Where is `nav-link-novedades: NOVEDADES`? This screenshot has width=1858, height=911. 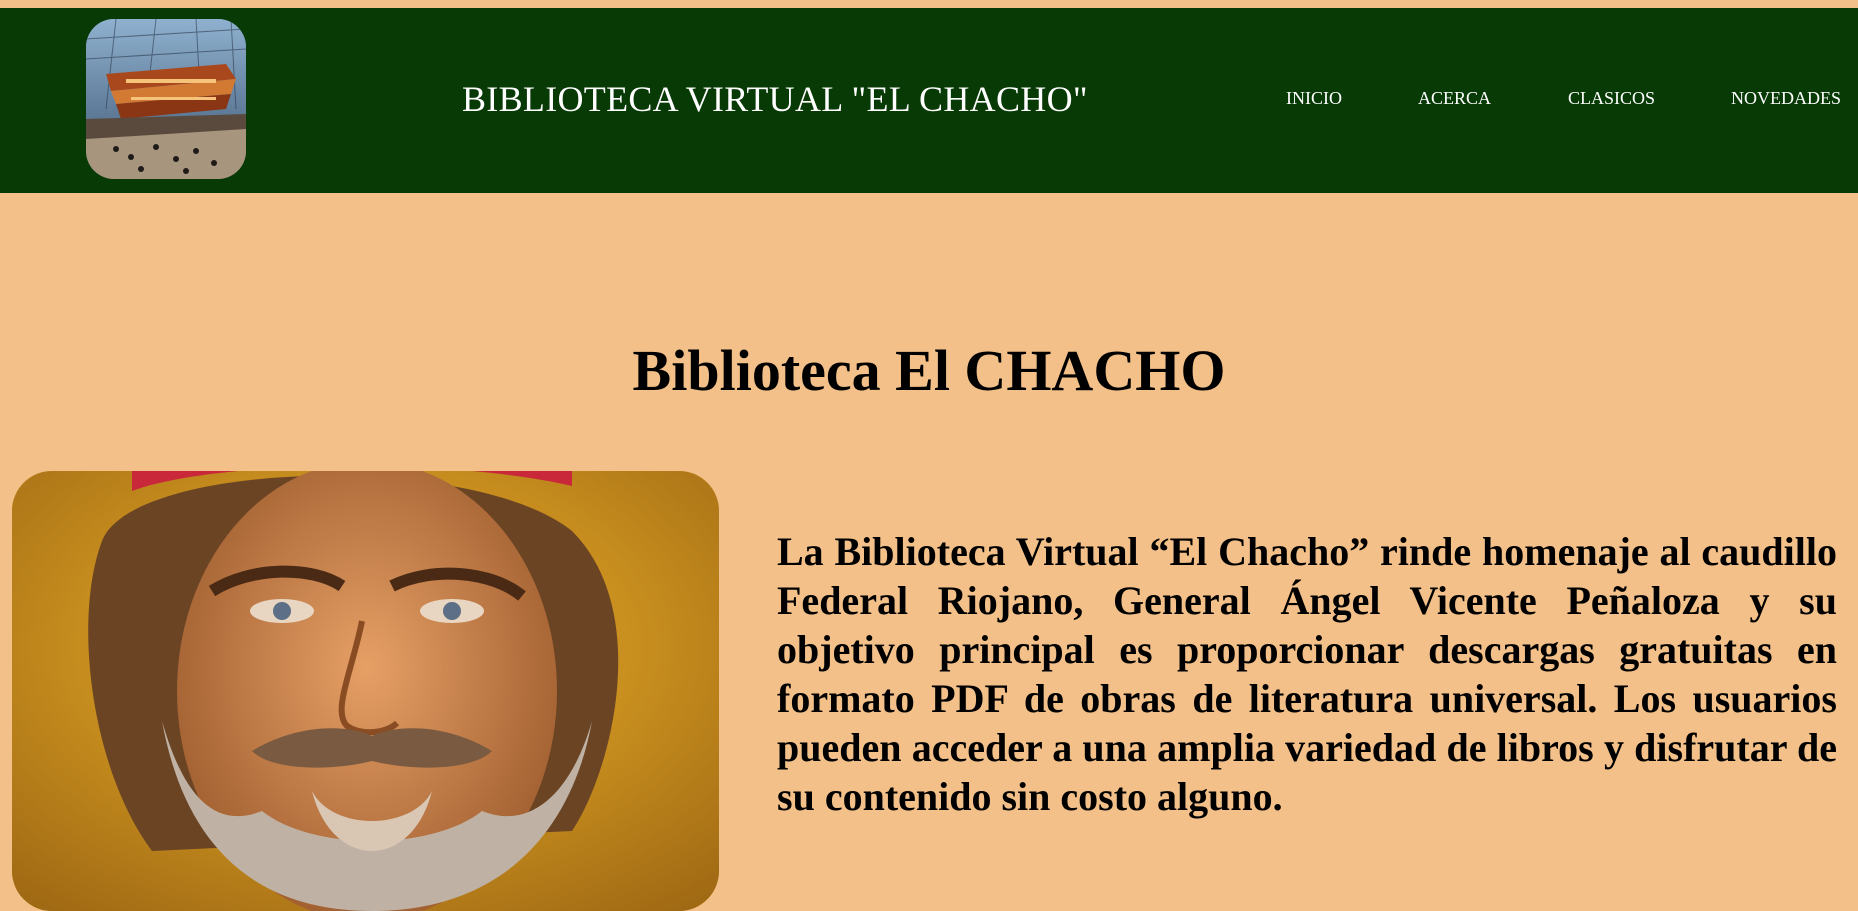
nav-link-novedades: NOVEDADES is located at coordinates (1786, 98).